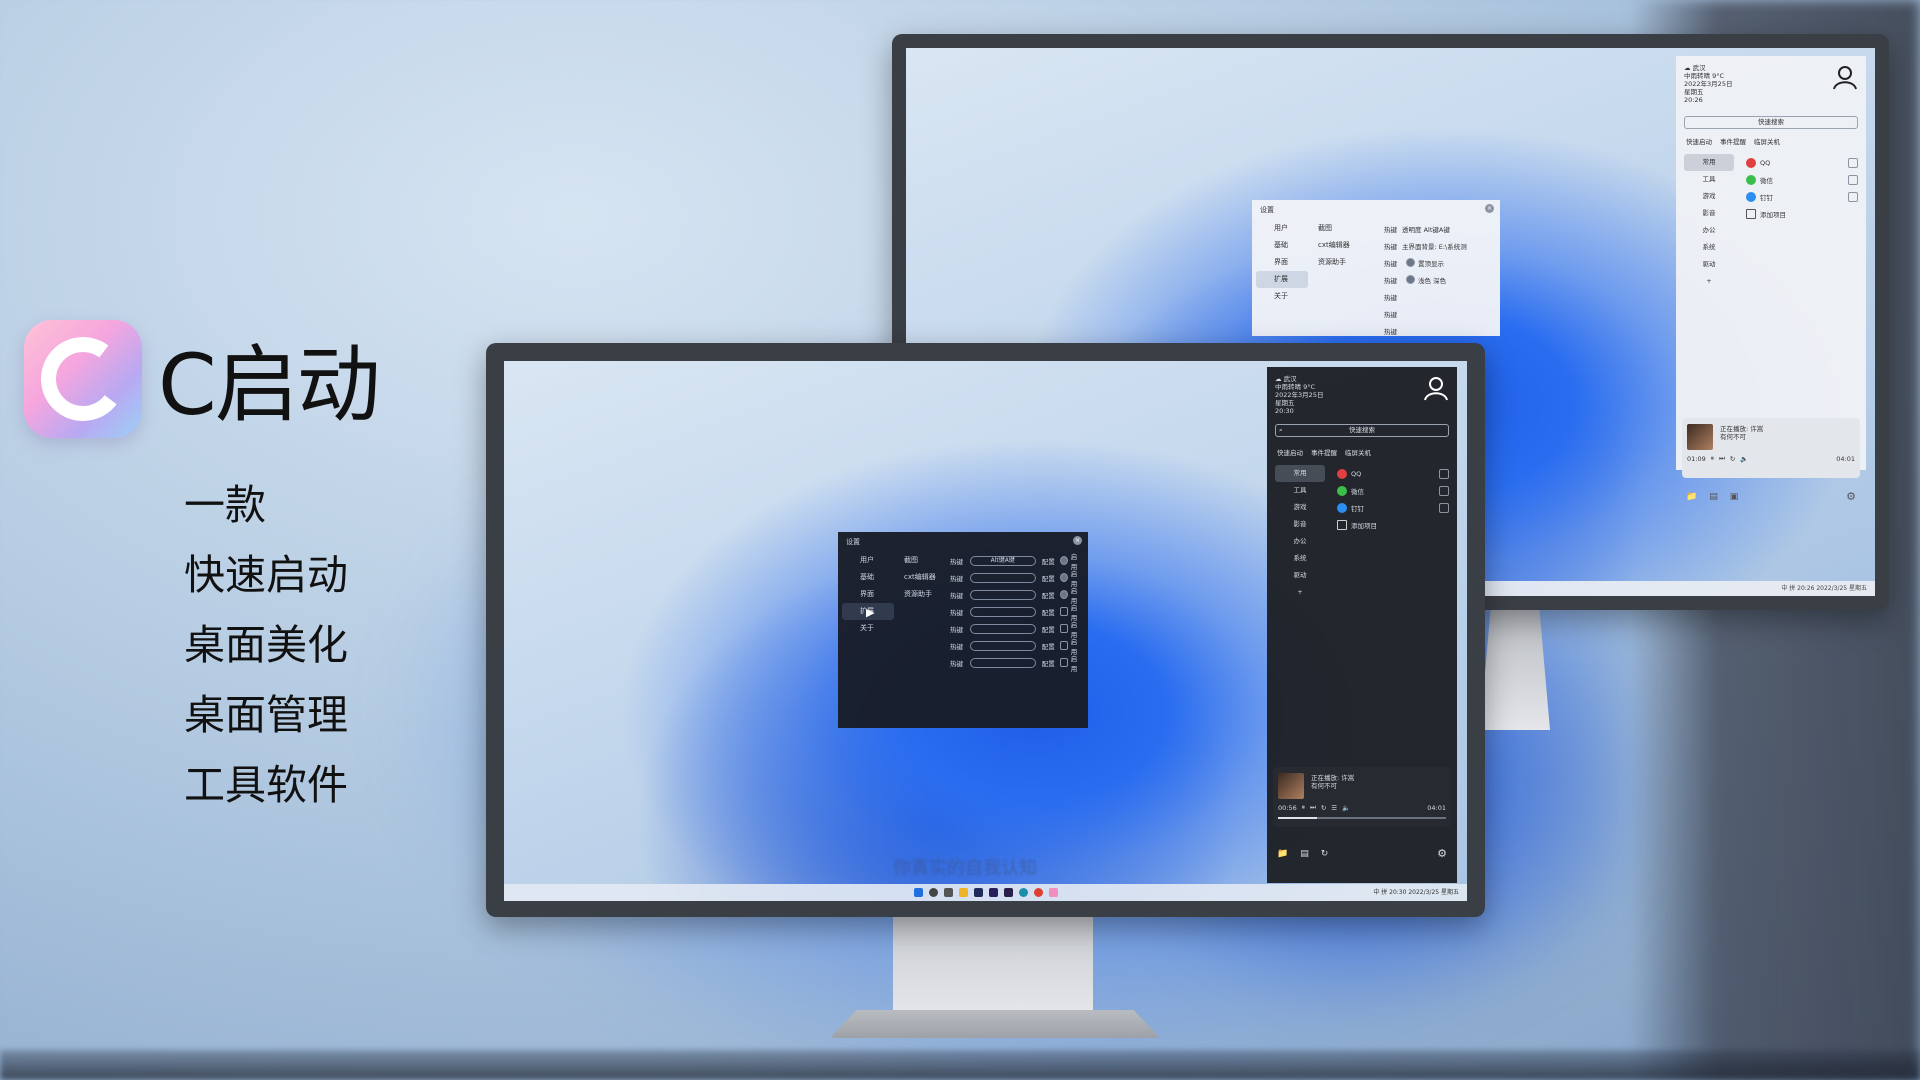  What do you see at coordinates (978, 892) in the screenshot?
I see `photoshop-icon` at bounding box center [978, 892].